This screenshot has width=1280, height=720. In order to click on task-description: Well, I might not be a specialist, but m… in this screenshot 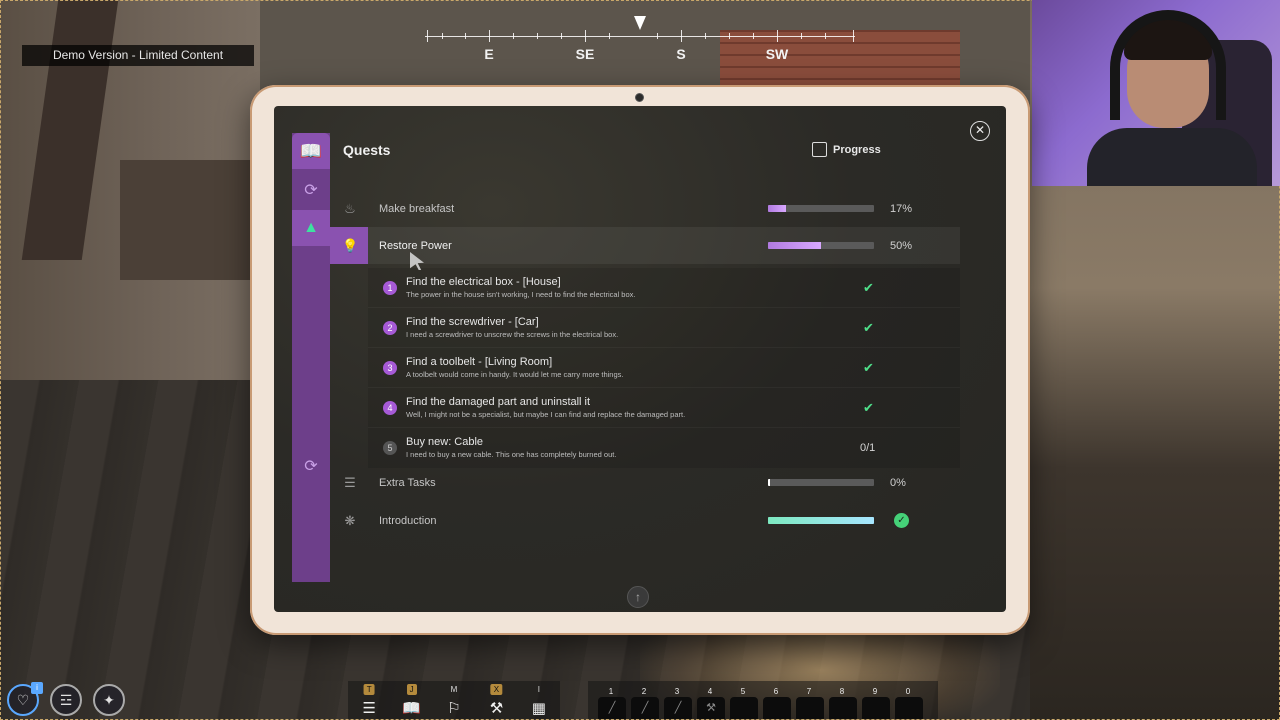, I will do `click(546, 414)`.